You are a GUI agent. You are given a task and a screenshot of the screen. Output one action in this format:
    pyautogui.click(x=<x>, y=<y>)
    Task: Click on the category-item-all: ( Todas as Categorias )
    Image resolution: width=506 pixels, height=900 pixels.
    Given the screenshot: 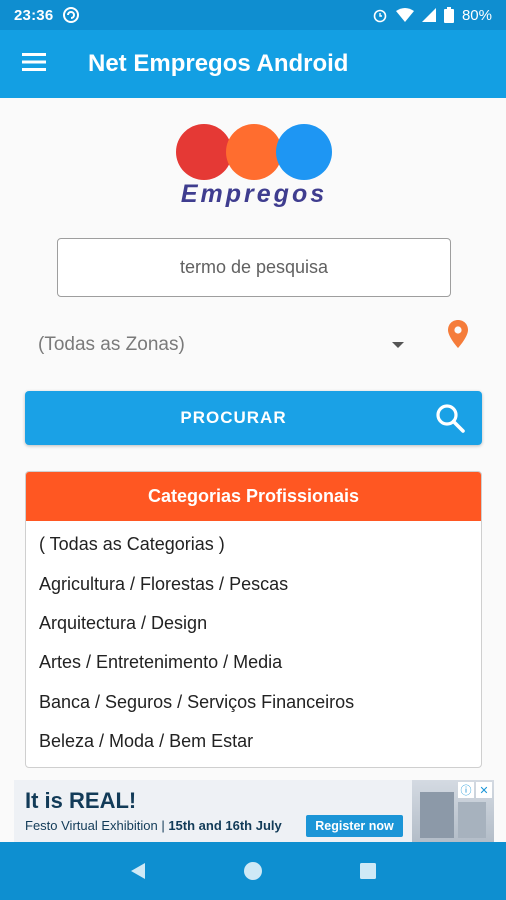 What is the action you would take?
    pyautogui.click(x=253, y=544)
    